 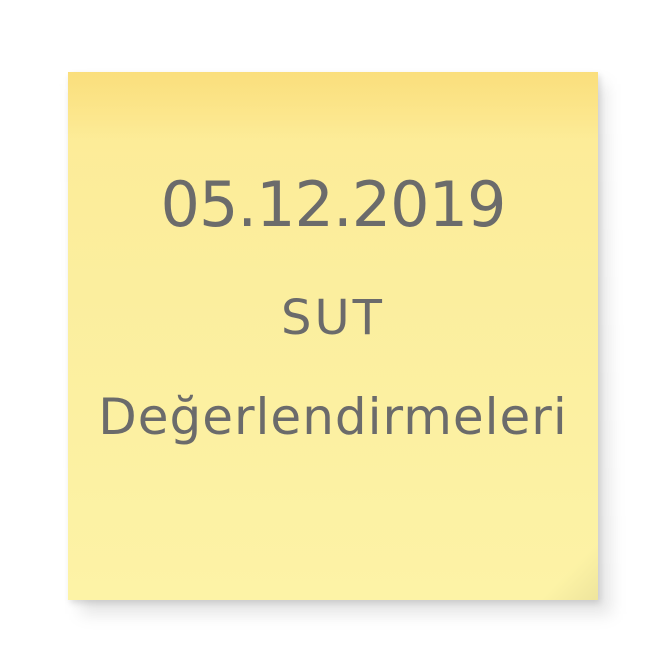 I want to click on note-subtitle: Değerlendirmeleri, so click(x=333, y=417).